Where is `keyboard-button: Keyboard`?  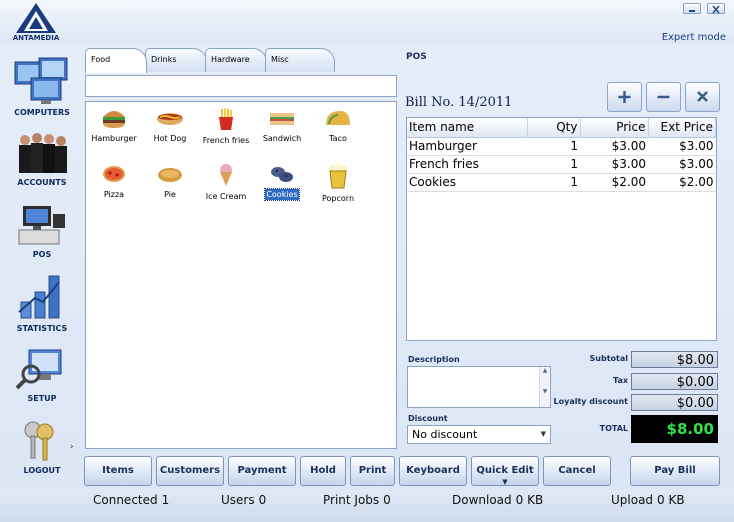 keyboard-button: Keyboard is located at coordinates (433, 471).